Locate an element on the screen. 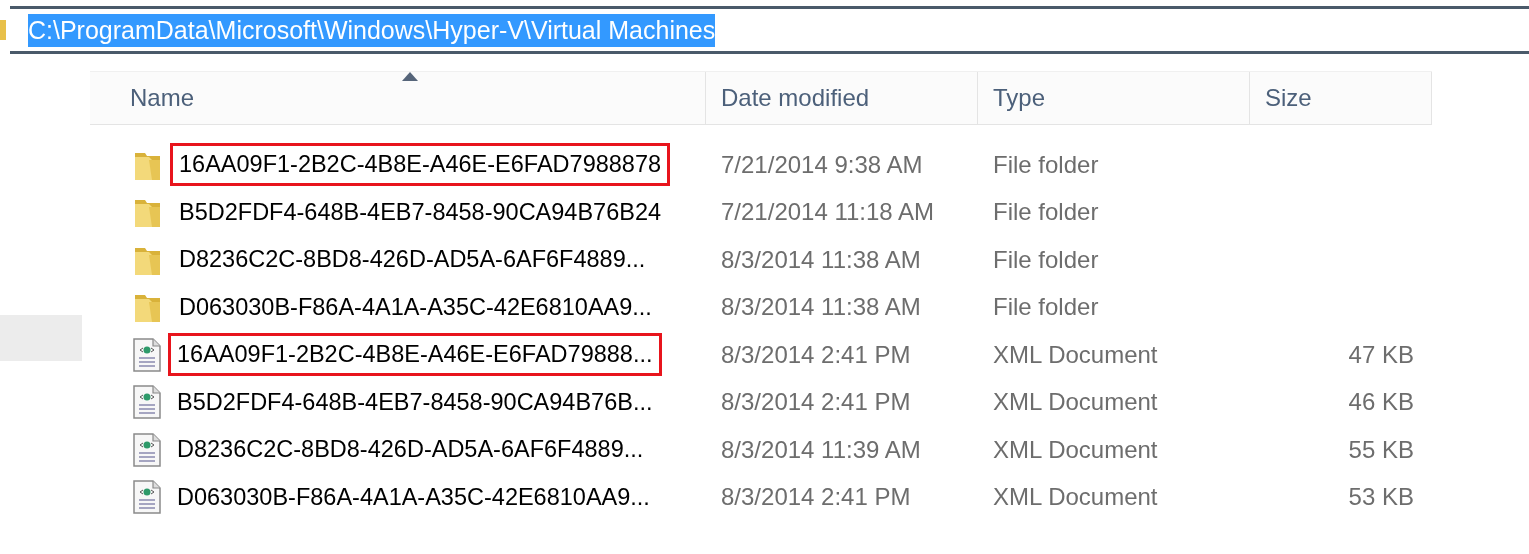  file-size: 46 KB is located at coordinates (1381, 402).